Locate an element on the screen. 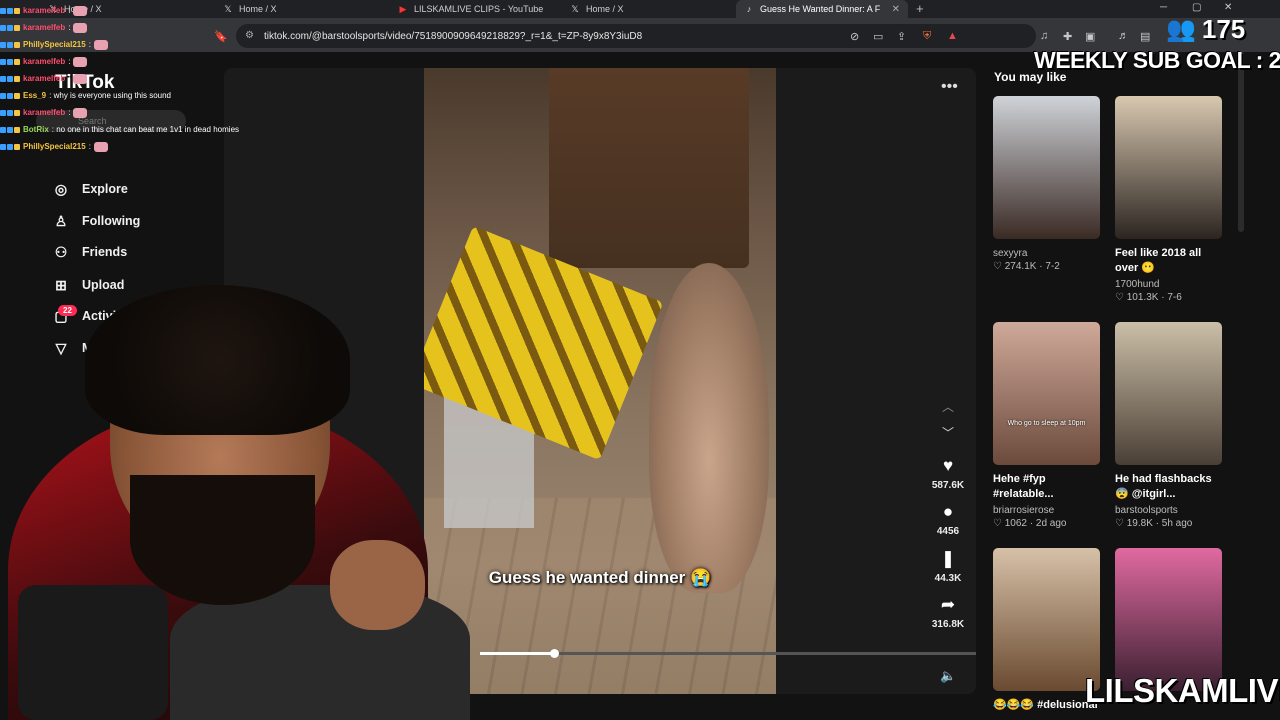 This screenshot has height=720, width=1280. page-scrollbar is located at coordinates (1241, 142).